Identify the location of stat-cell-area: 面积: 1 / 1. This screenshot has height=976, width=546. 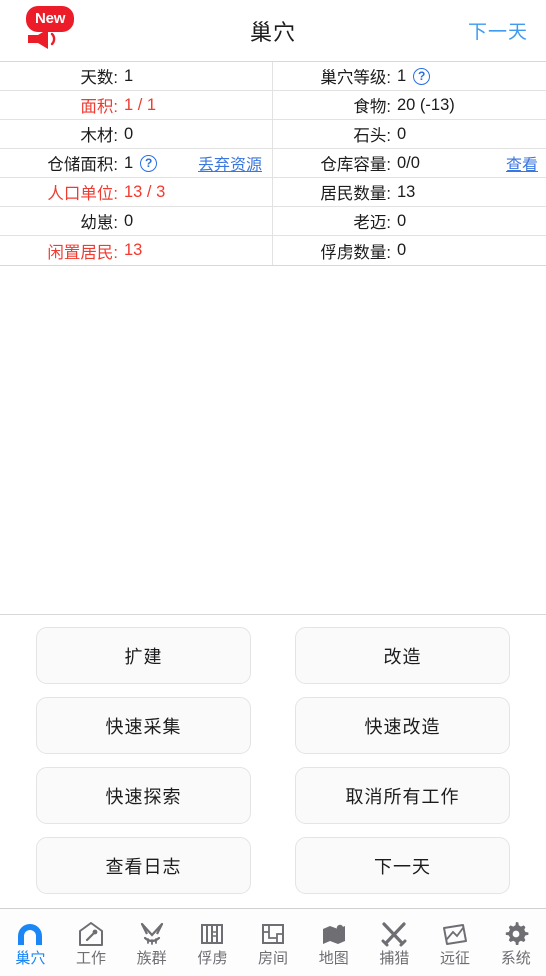
(136, 105).